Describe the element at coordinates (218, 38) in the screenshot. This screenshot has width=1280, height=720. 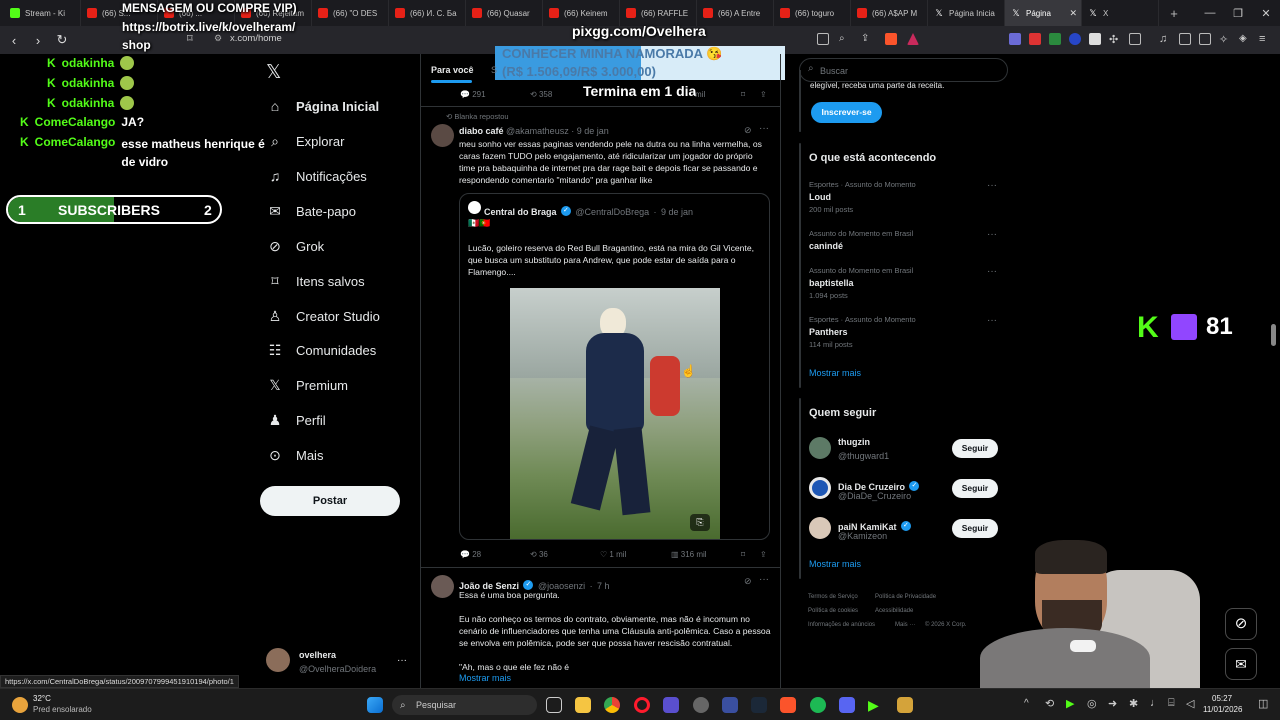
I see `site-info-icon: ⚙` at that location.